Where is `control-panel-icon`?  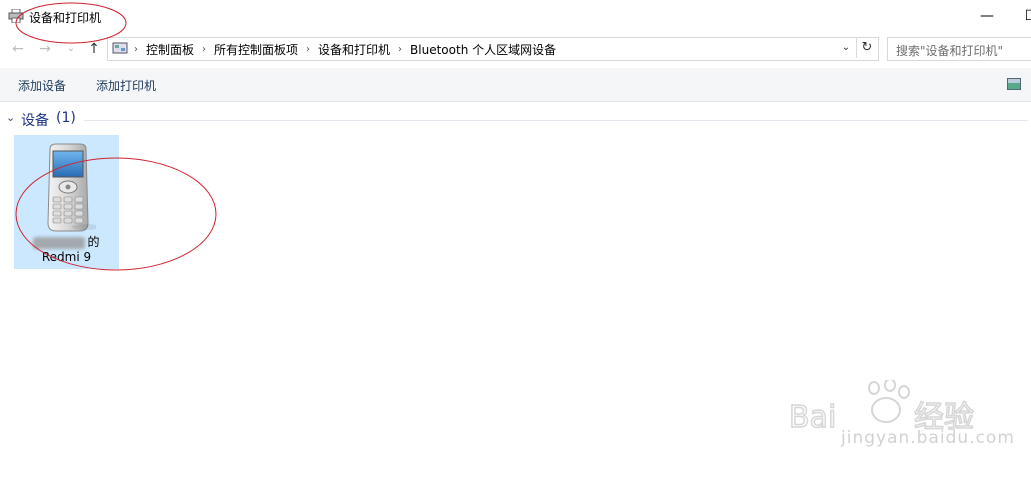 control-panel-icon is located at coordinates (120, 48).